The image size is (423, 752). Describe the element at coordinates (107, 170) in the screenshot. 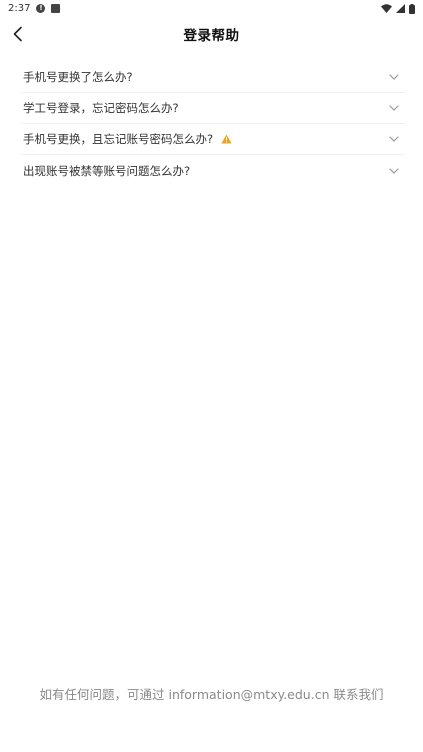

I see `faq-question: 出现账号被禁等账号问题怎么办?` at that location.